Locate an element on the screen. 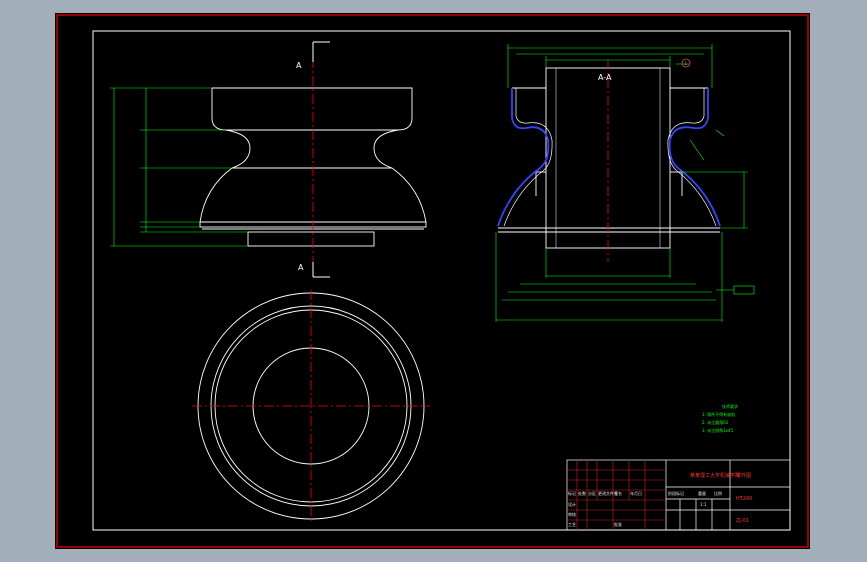 Image resolution: width=867 pixels, height=562 pixels. note-line-2: 2. 未注圆角R2 is located at coordinates (715, 422).